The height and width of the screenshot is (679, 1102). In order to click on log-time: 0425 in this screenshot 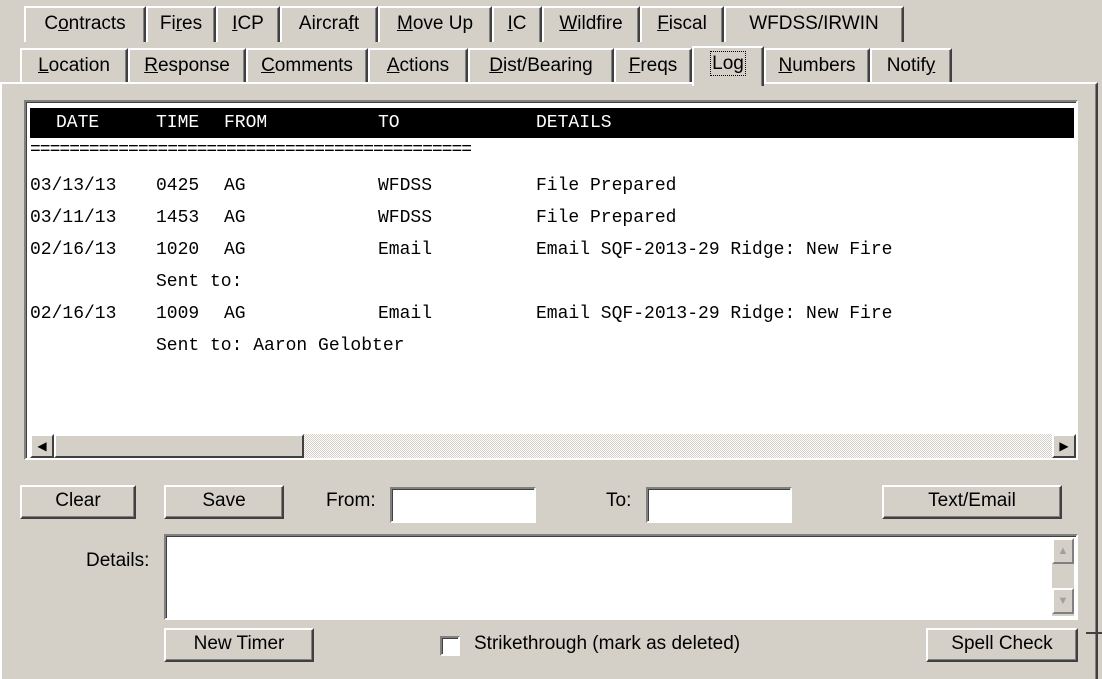, I will do `click(178, 186)`.